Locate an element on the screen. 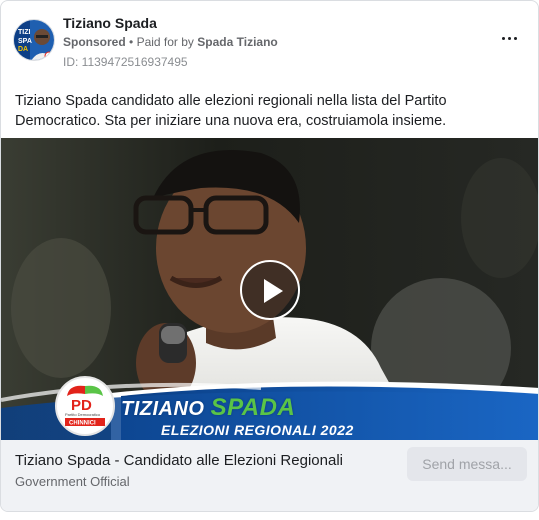 This screenshot has height=520, width=539. play-button is located at coordinates (270, 290).